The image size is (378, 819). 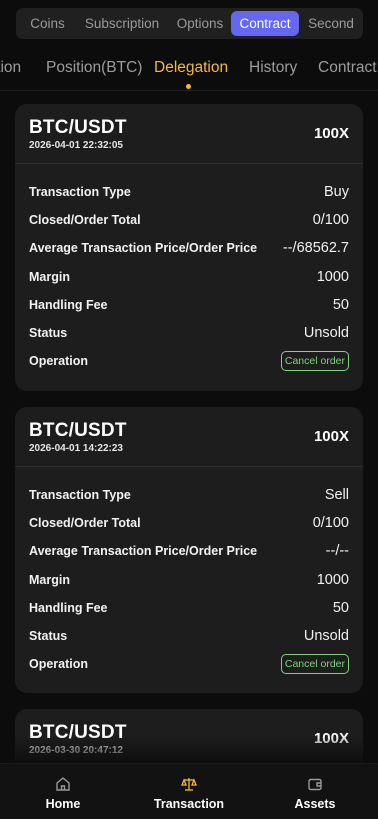 I want to click on tab-history: History, so click(x=273, y=68).